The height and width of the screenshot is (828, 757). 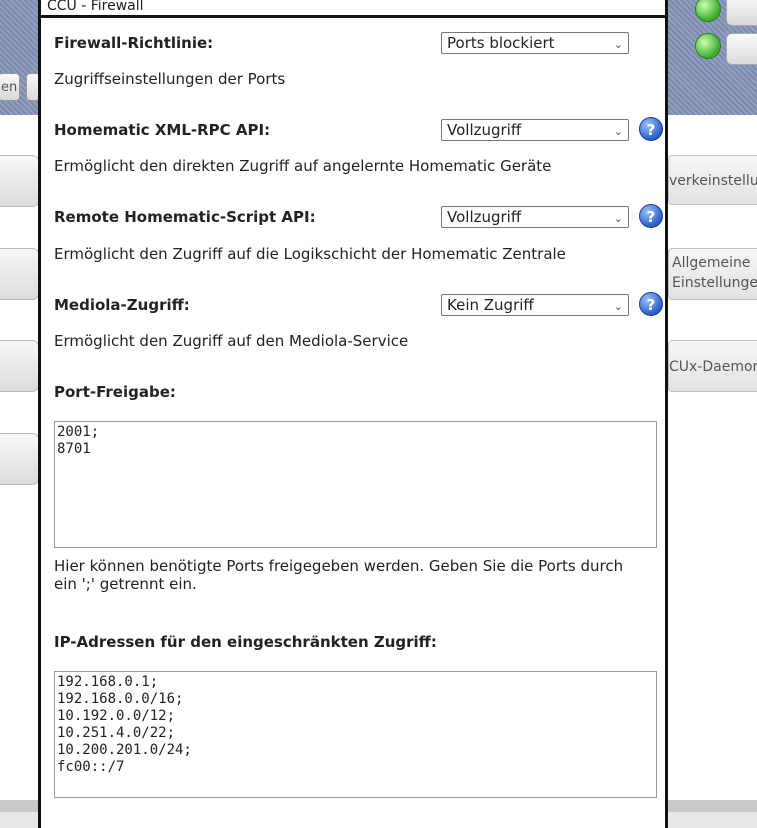 I want to click on xmlrpc-value: Vollzugriff, so click(x=484, y=130).